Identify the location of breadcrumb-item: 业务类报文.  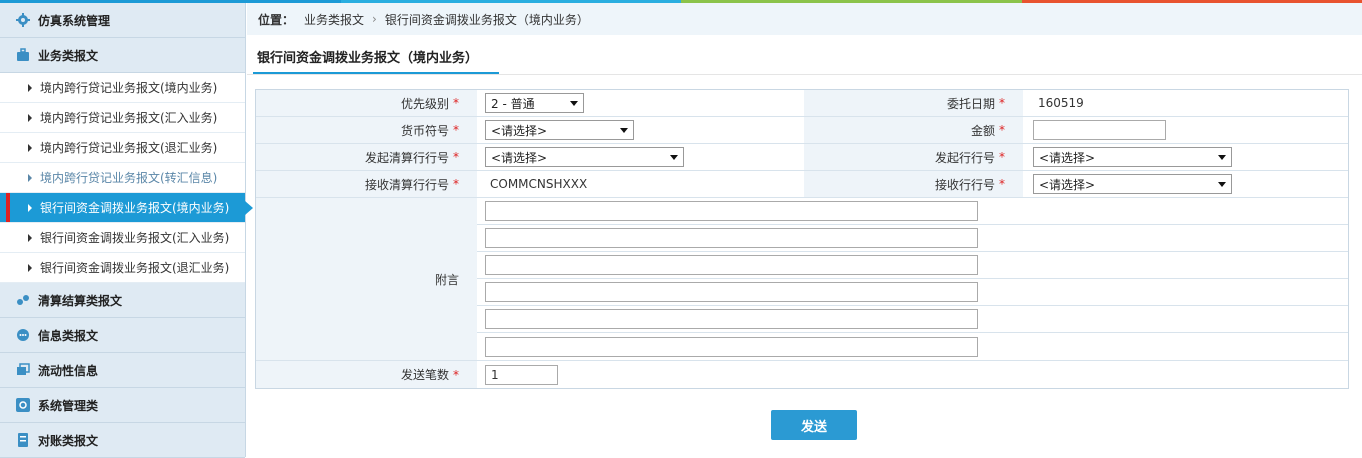
(334, 19).